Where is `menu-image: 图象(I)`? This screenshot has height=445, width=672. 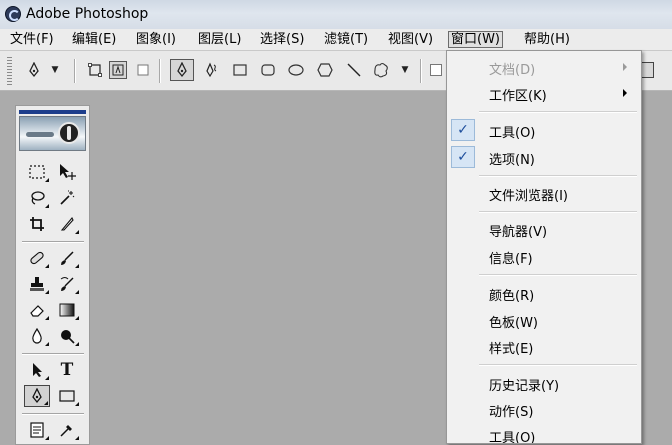
menu-image: 图象(I) is located at coordinates (156, 39).